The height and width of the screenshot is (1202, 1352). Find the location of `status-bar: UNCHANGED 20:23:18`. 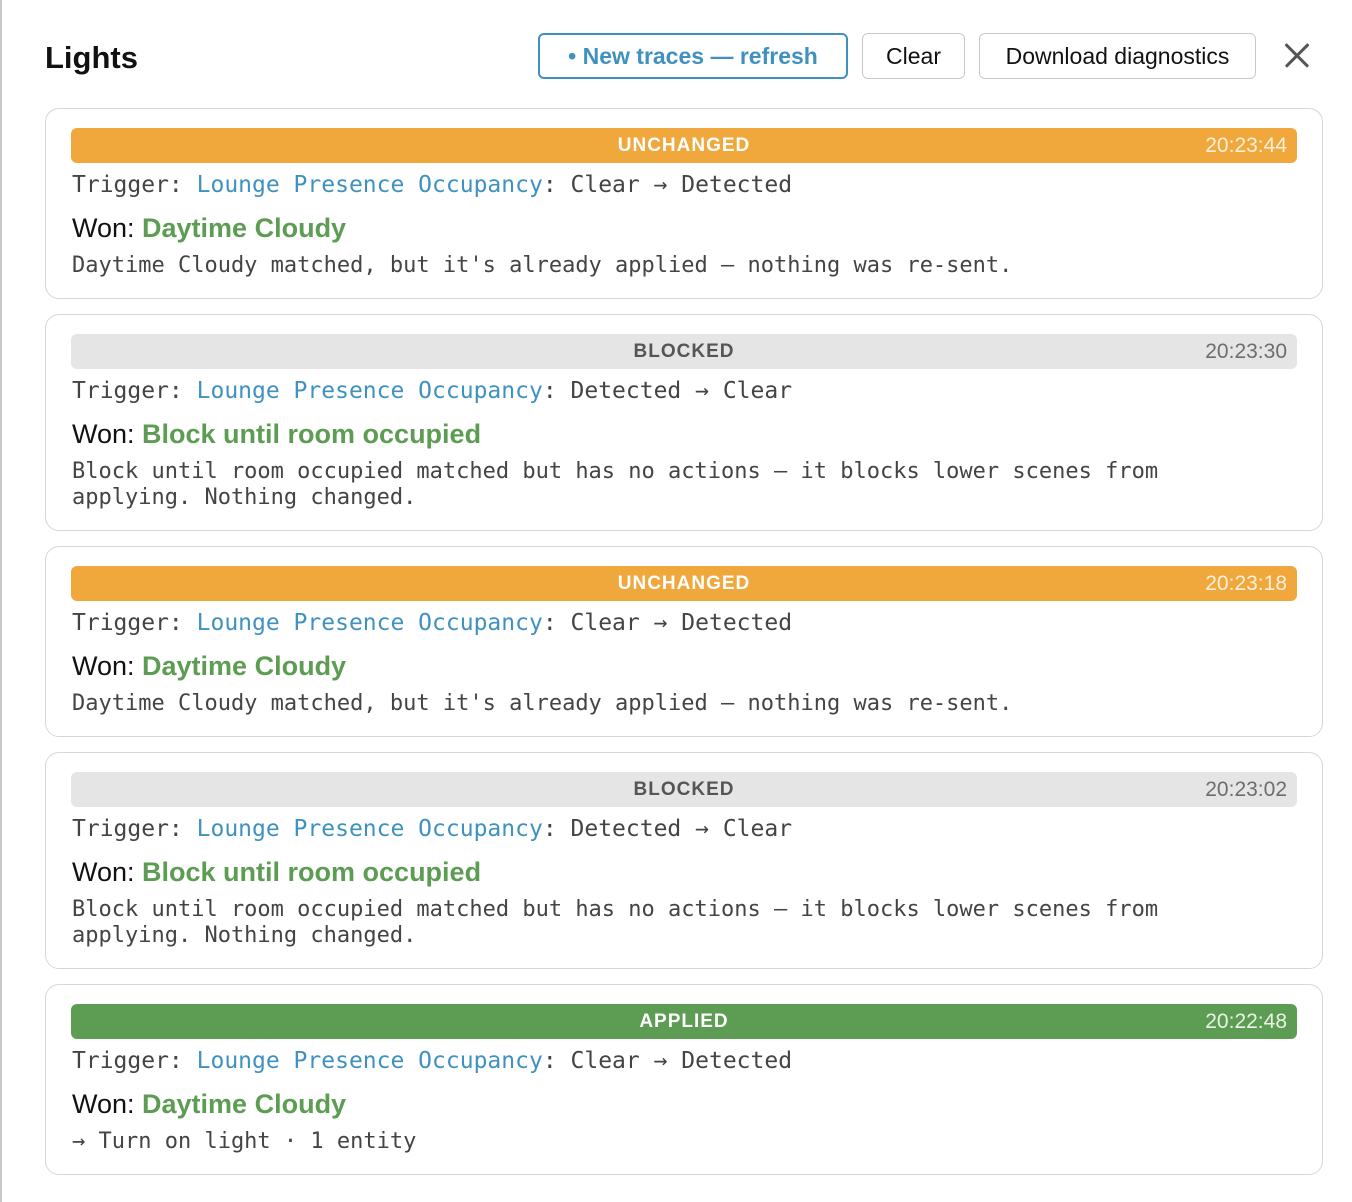

status-bar: UNCHANGED 20:23:18 is located at coordinates (684, 583).